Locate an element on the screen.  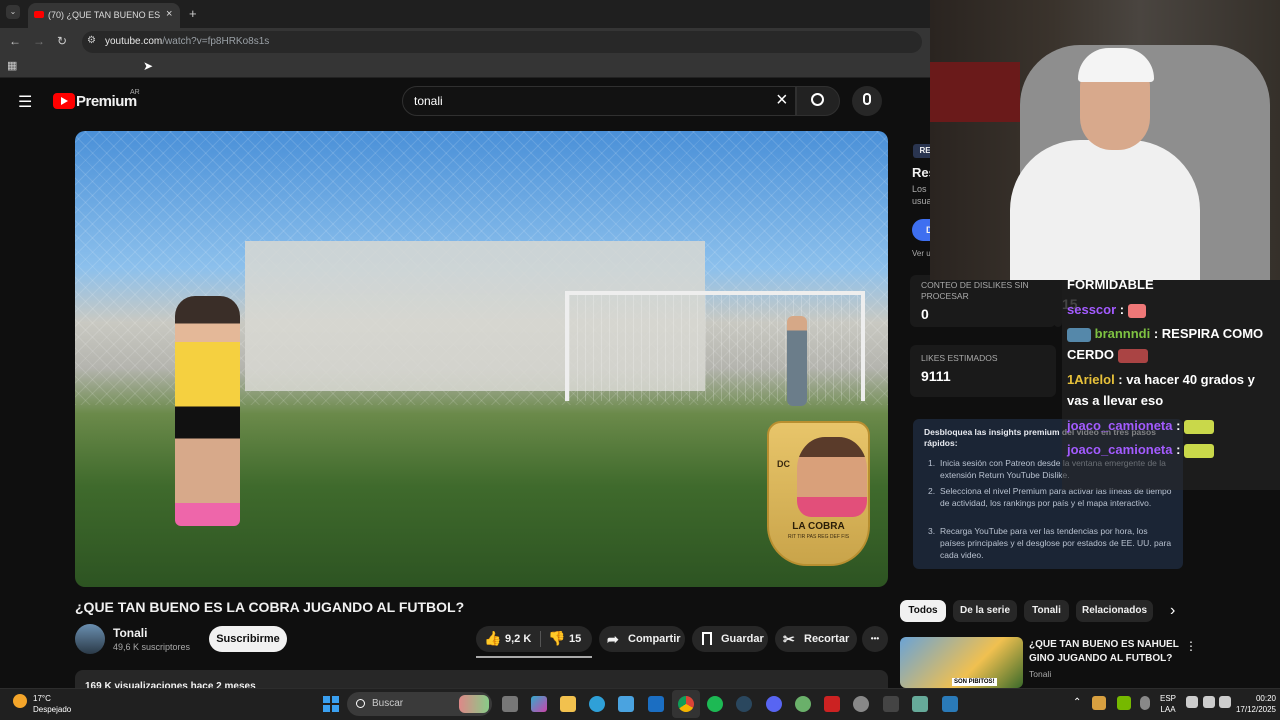
card-stats: RIT TIR PAS REG DEF FIS is located at coordinates (818, 537).